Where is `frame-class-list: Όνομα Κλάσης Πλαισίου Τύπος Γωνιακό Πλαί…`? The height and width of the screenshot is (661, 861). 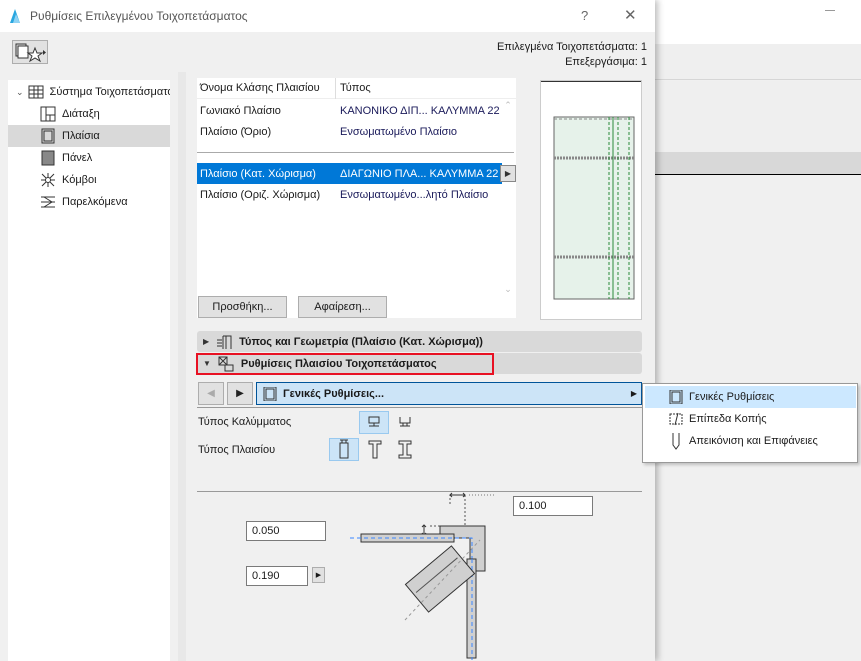 frame-class-list: Όνομα Κλάσης Πλαισίου Τύπος Γωνιακό Πλαί… is located at coordinates (356, 198).